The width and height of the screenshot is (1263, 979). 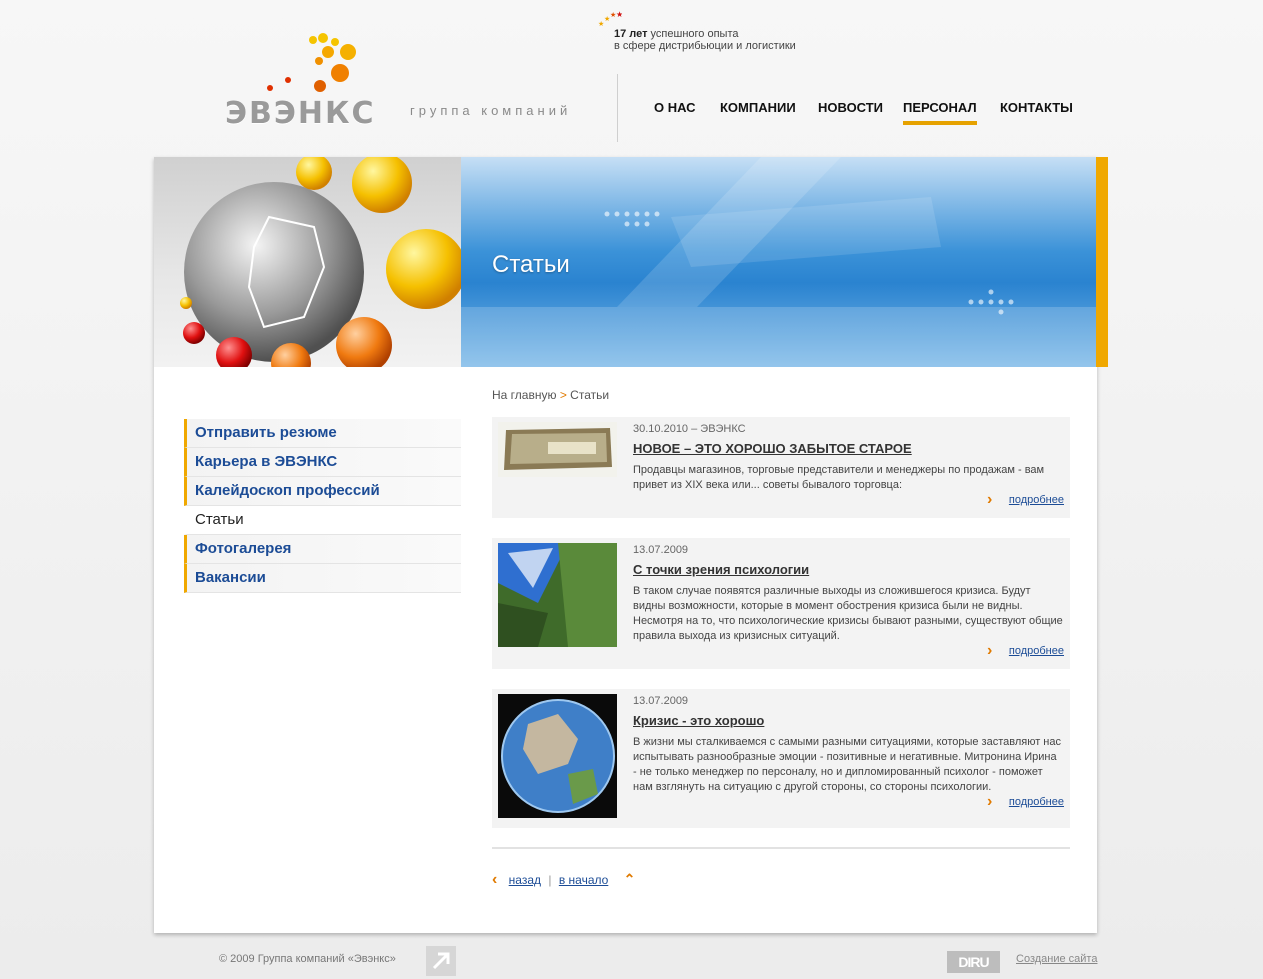 I want to click on breadcrumb: На главную > Статьи, so click(x=550, y=395).